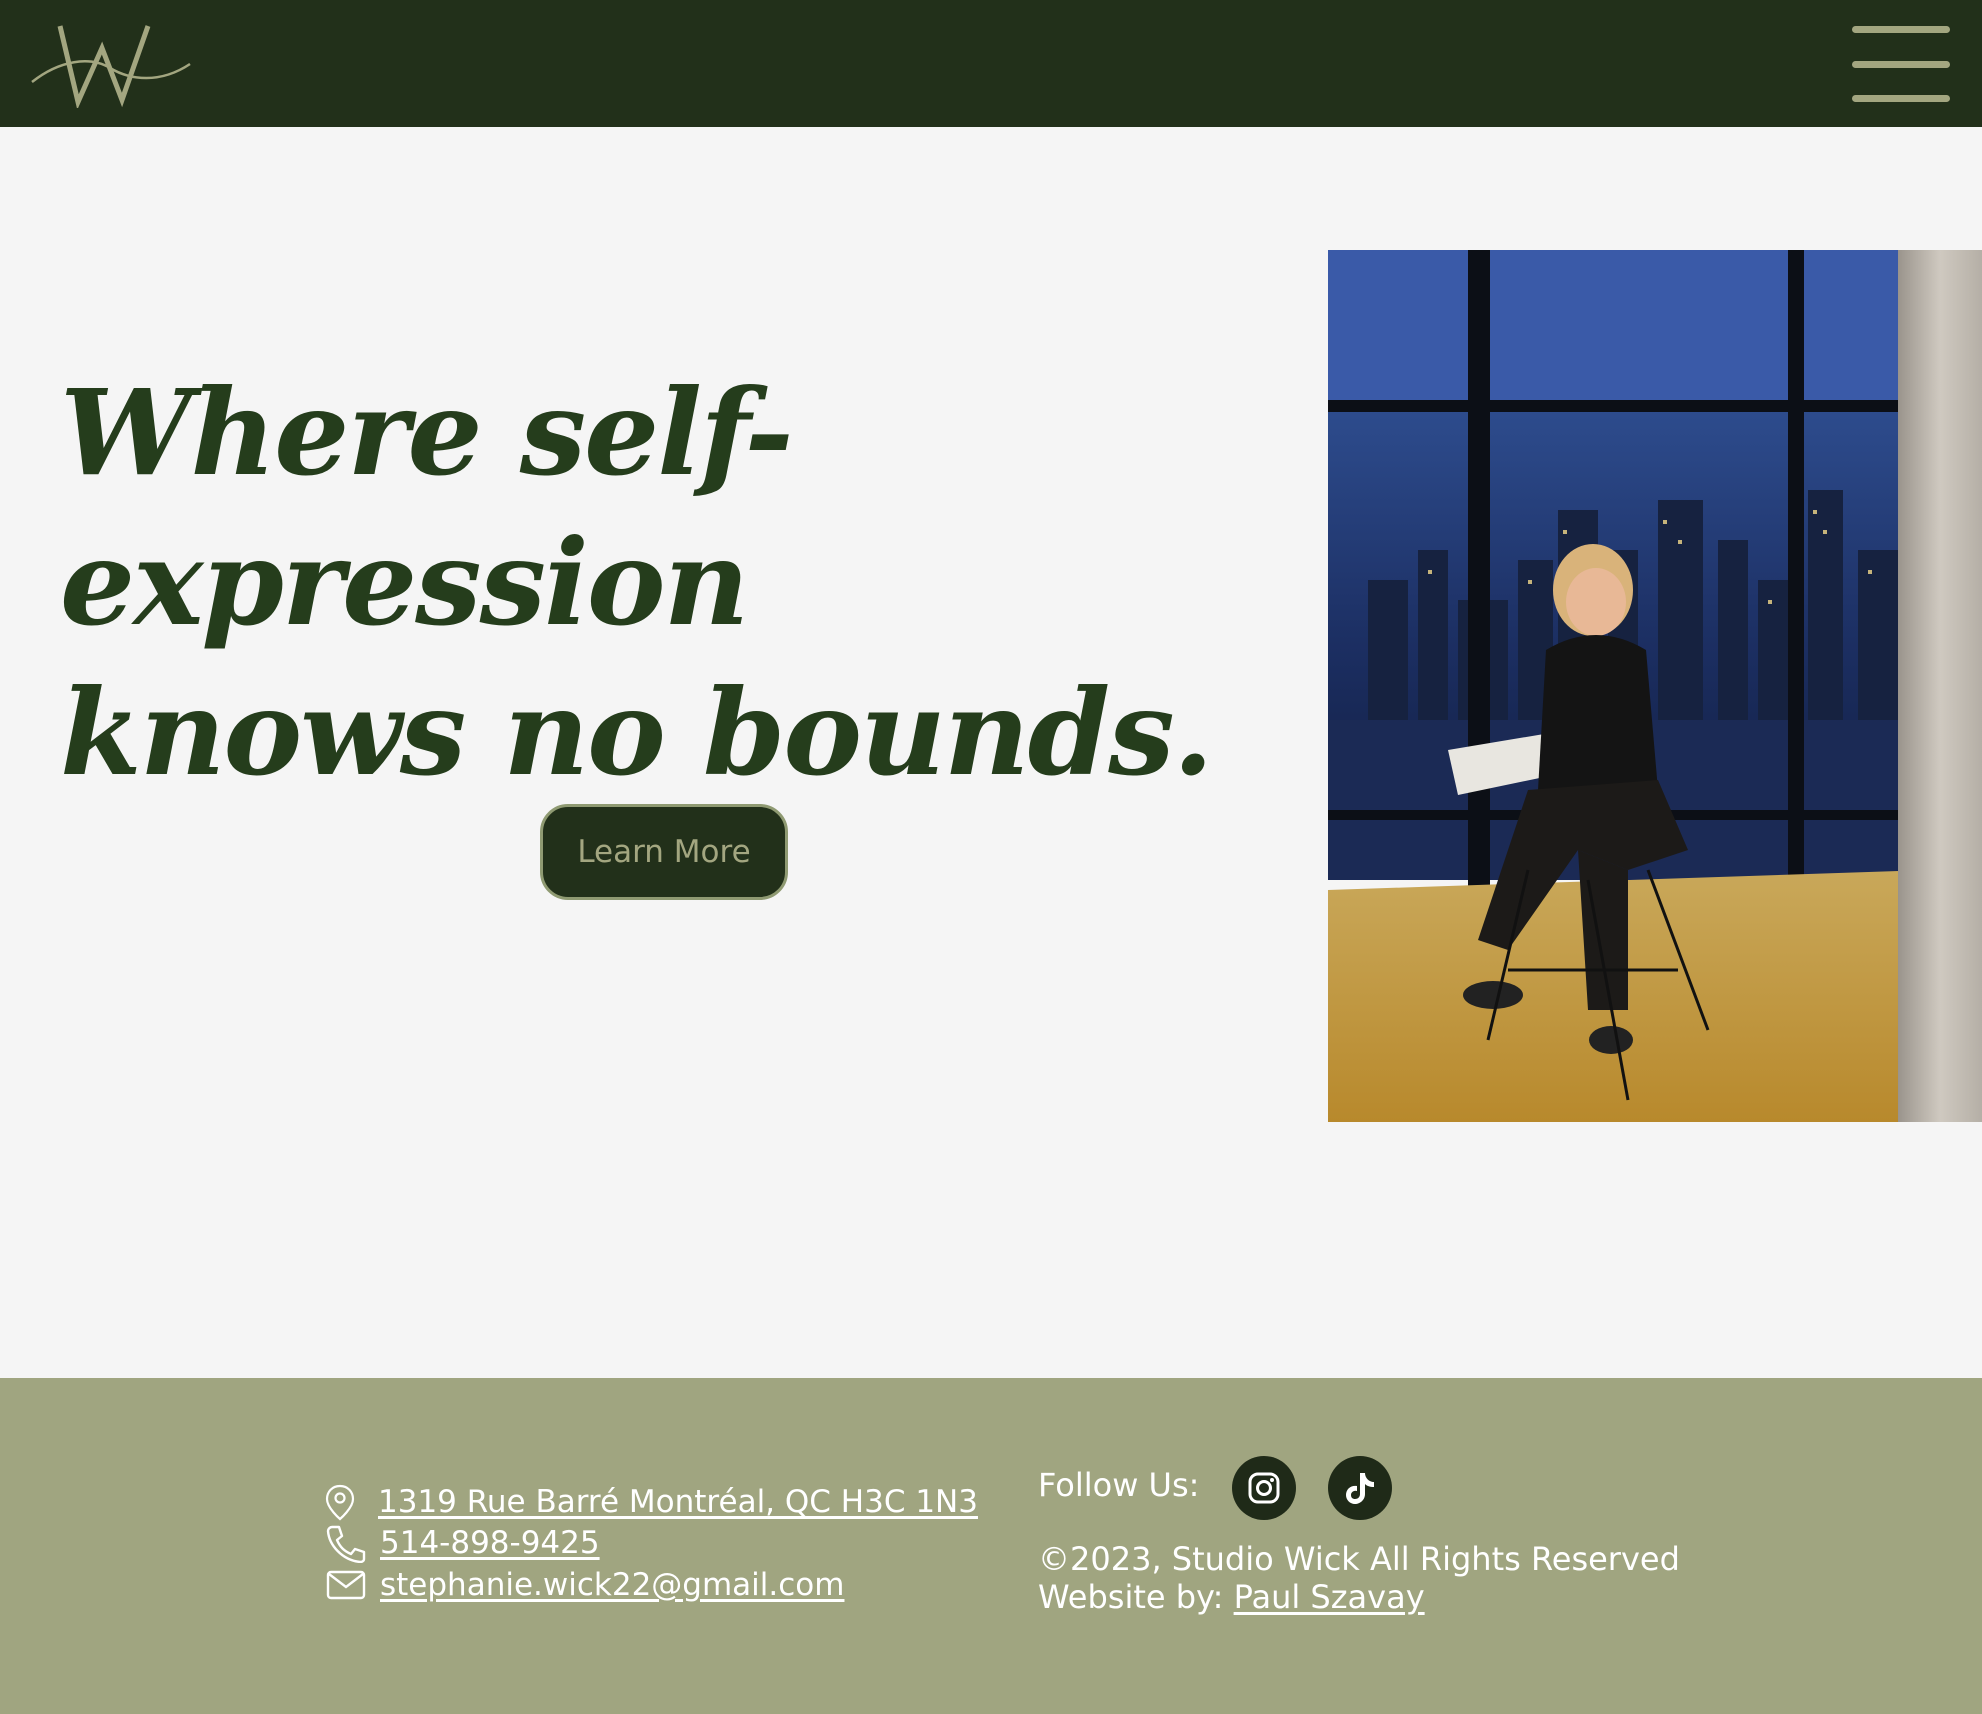  I want to click on mail-icon, so click(346, 1585).